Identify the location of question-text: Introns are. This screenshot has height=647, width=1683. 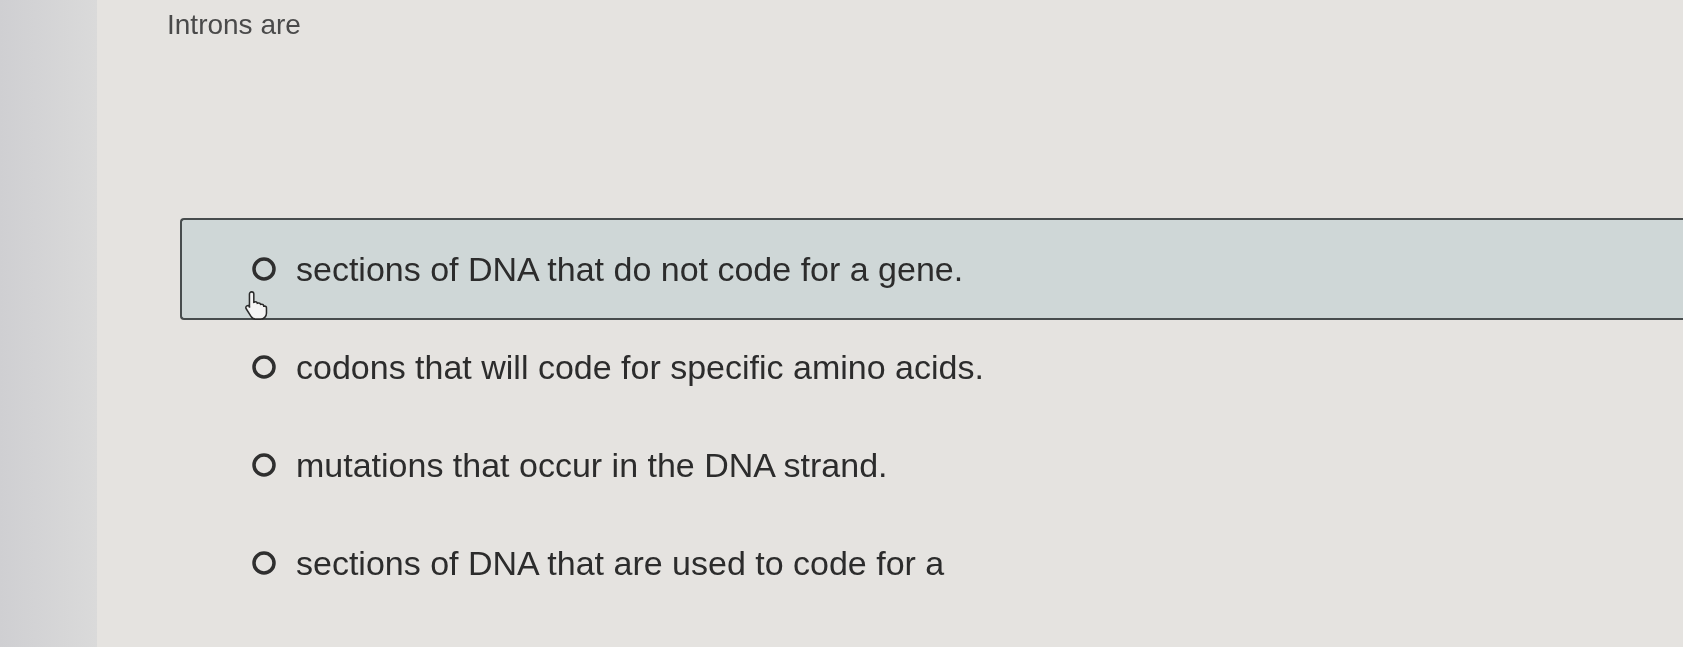
(234, 25).